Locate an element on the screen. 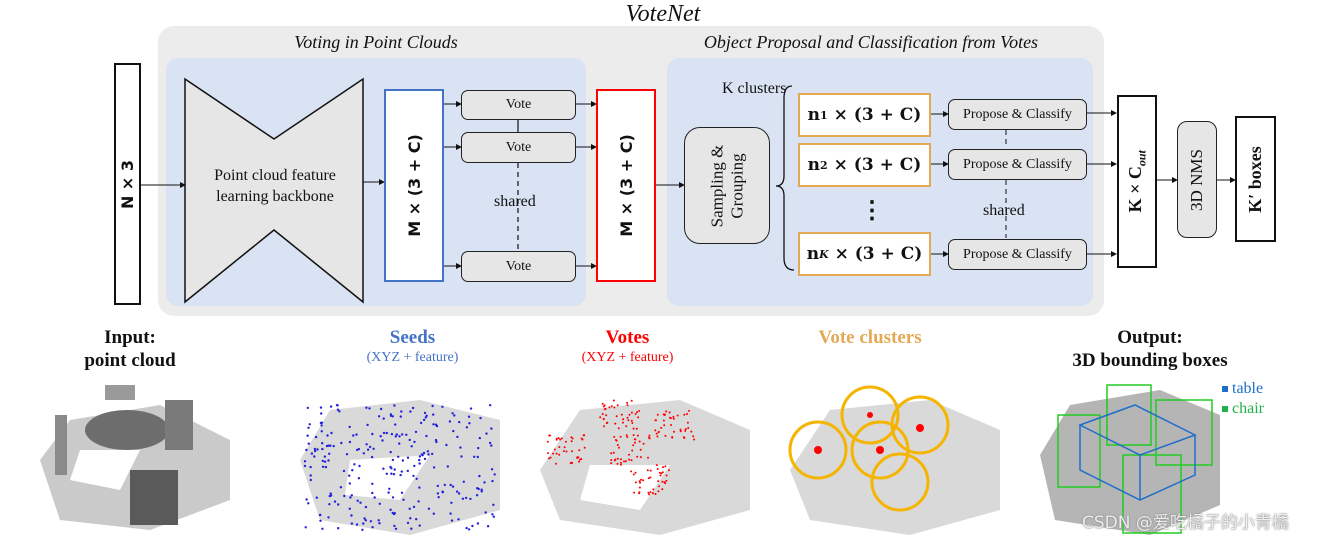 The image size is (1326, 538). cluster-1-sub: 1 is located at coordinates (824, 115).